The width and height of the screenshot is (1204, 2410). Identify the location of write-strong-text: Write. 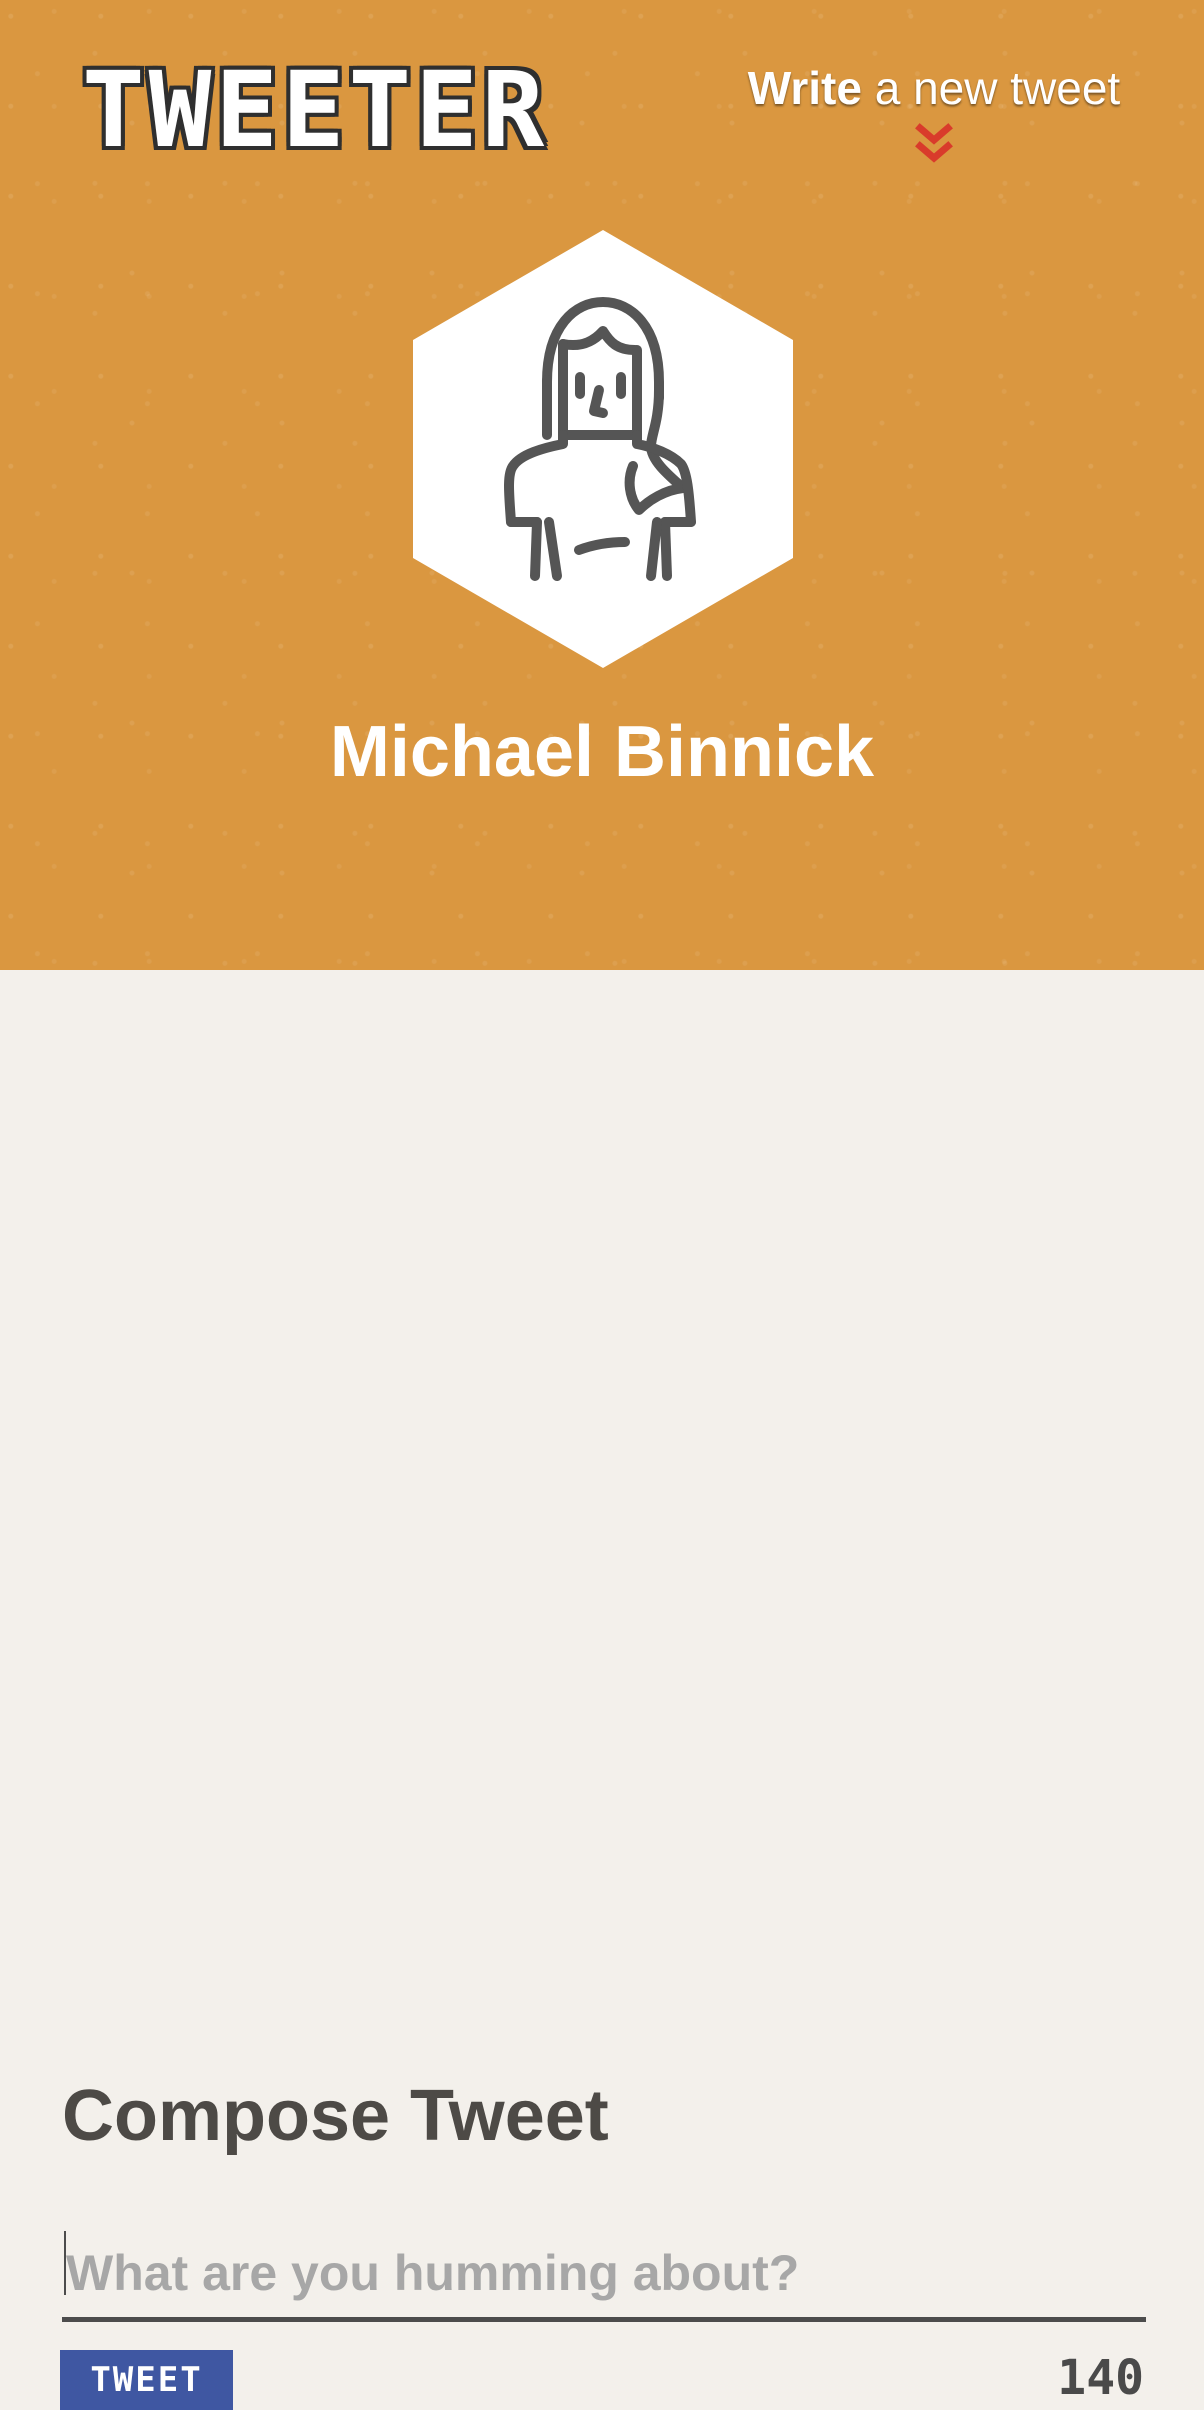
(804, 88).